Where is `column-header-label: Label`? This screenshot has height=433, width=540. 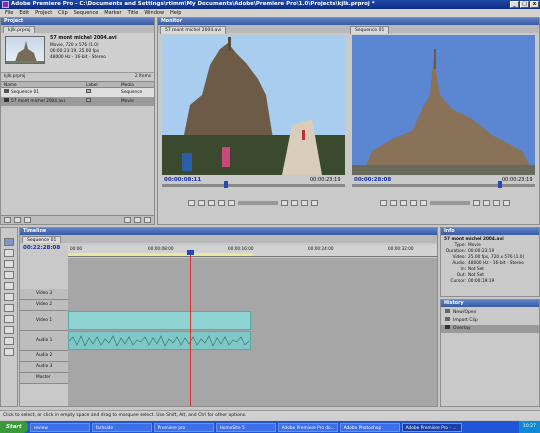
column-header-label: Label is located at coordinates (103, 85).